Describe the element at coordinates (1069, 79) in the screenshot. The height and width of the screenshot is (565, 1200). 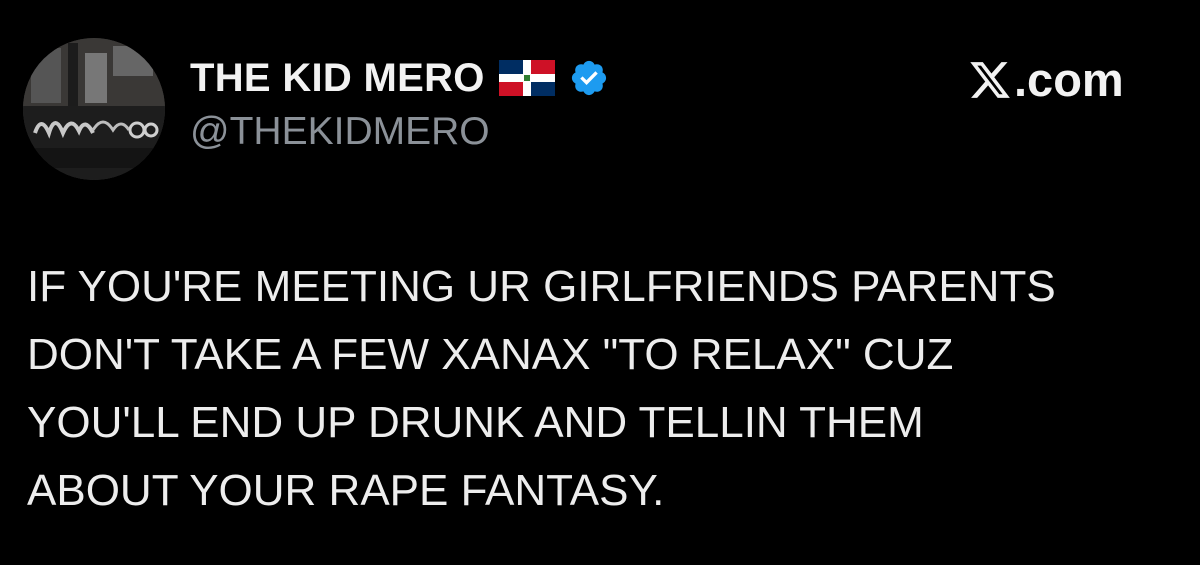
I see `source-domain-text: .com` at that location.